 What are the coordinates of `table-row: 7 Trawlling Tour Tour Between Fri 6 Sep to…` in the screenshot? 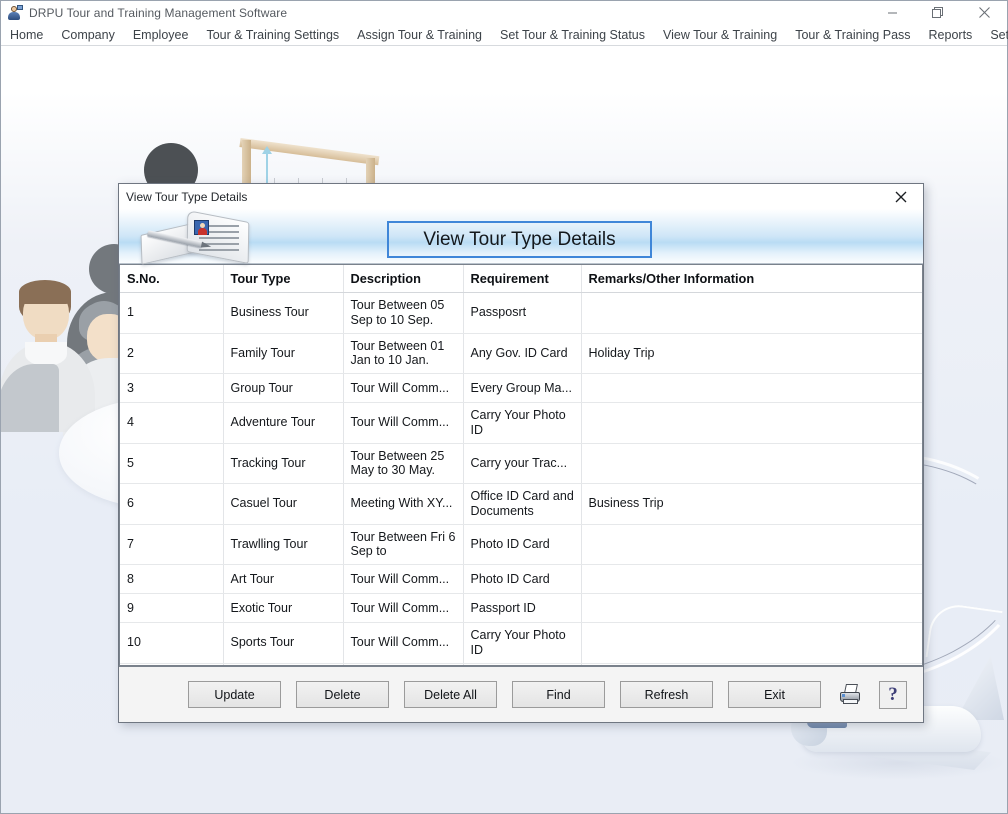 It's located at (521, 544).